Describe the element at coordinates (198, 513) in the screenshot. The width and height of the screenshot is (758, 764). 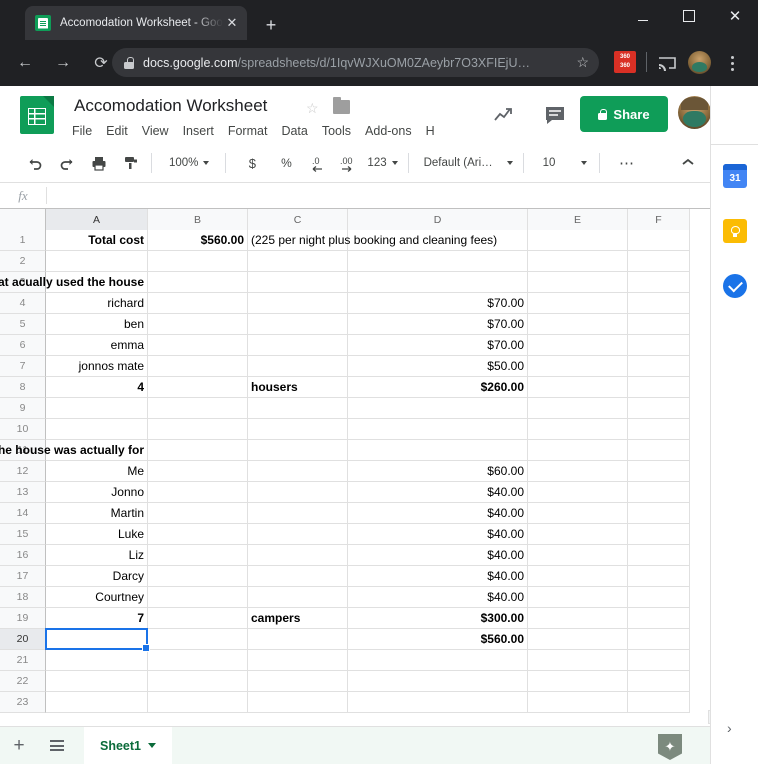
I see `cell-B14` at that location.